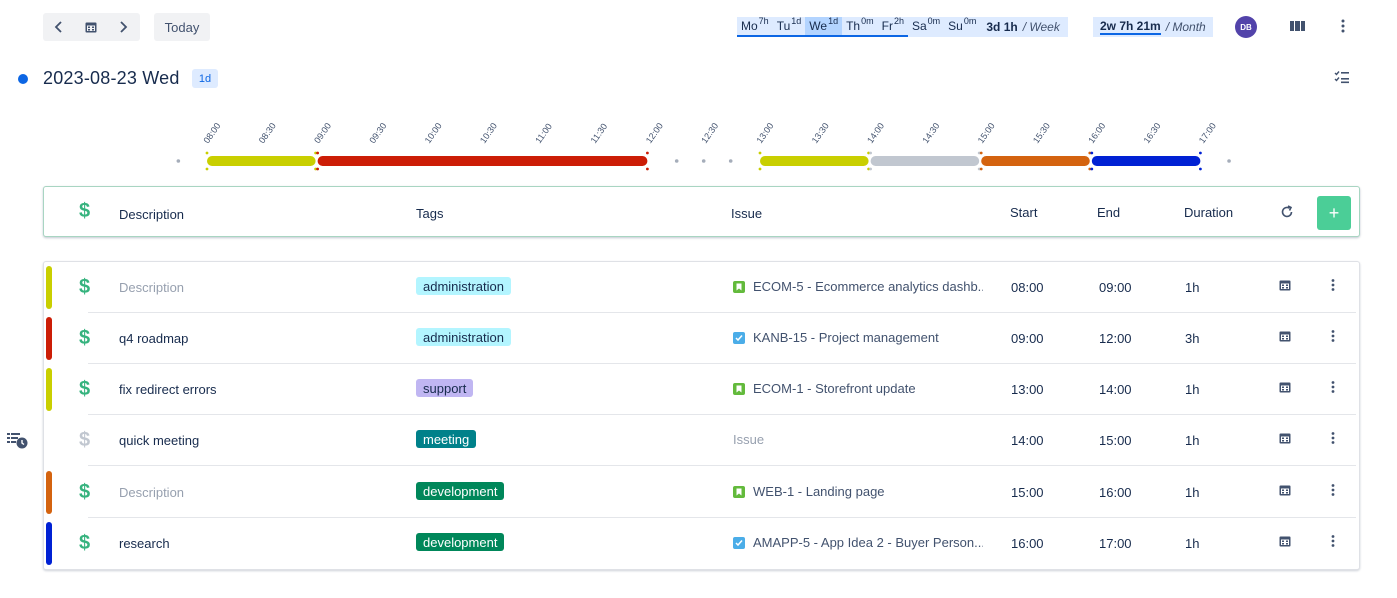 The width and height of the screenshot is (1397, 598). I want to click on columns-icon, so click(1297, 26).